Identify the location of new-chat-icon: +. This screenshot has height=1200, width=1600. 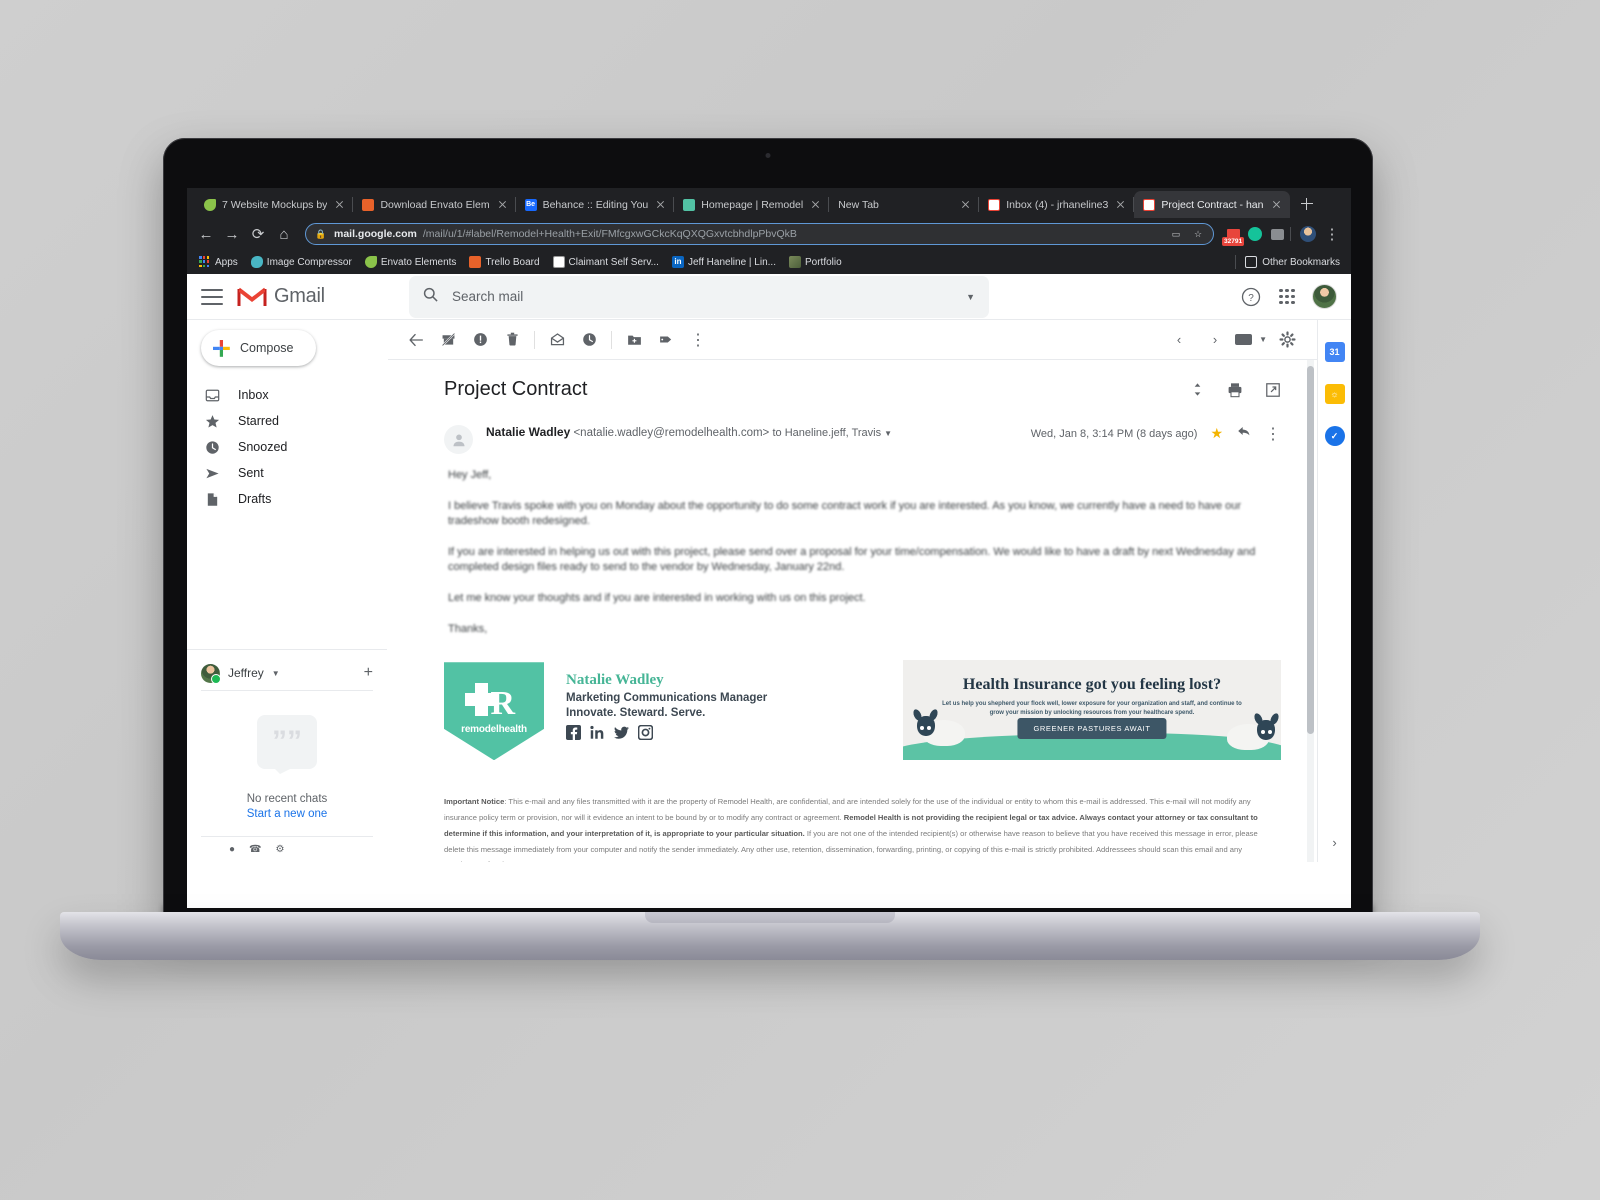
(368, 673).